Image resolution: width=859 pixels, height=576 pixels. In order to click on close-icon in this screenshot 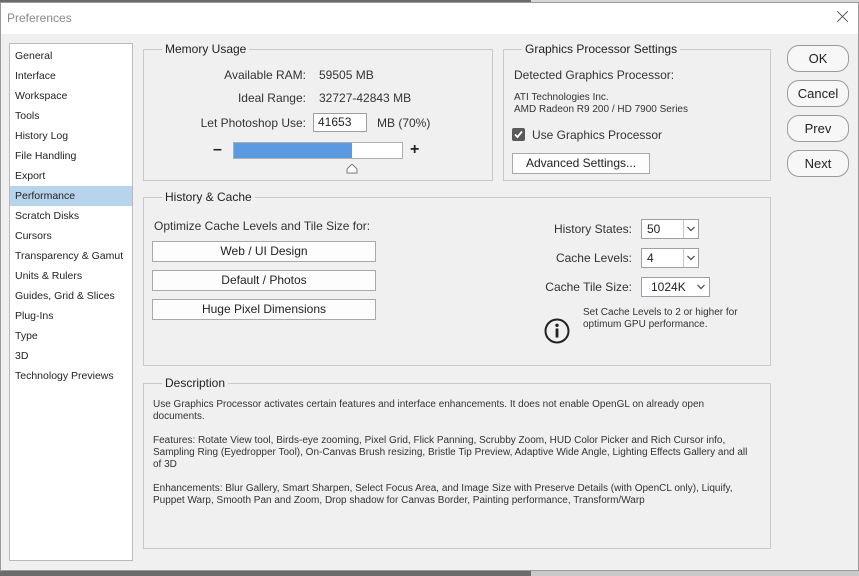, I will do `click(843, 17)`.